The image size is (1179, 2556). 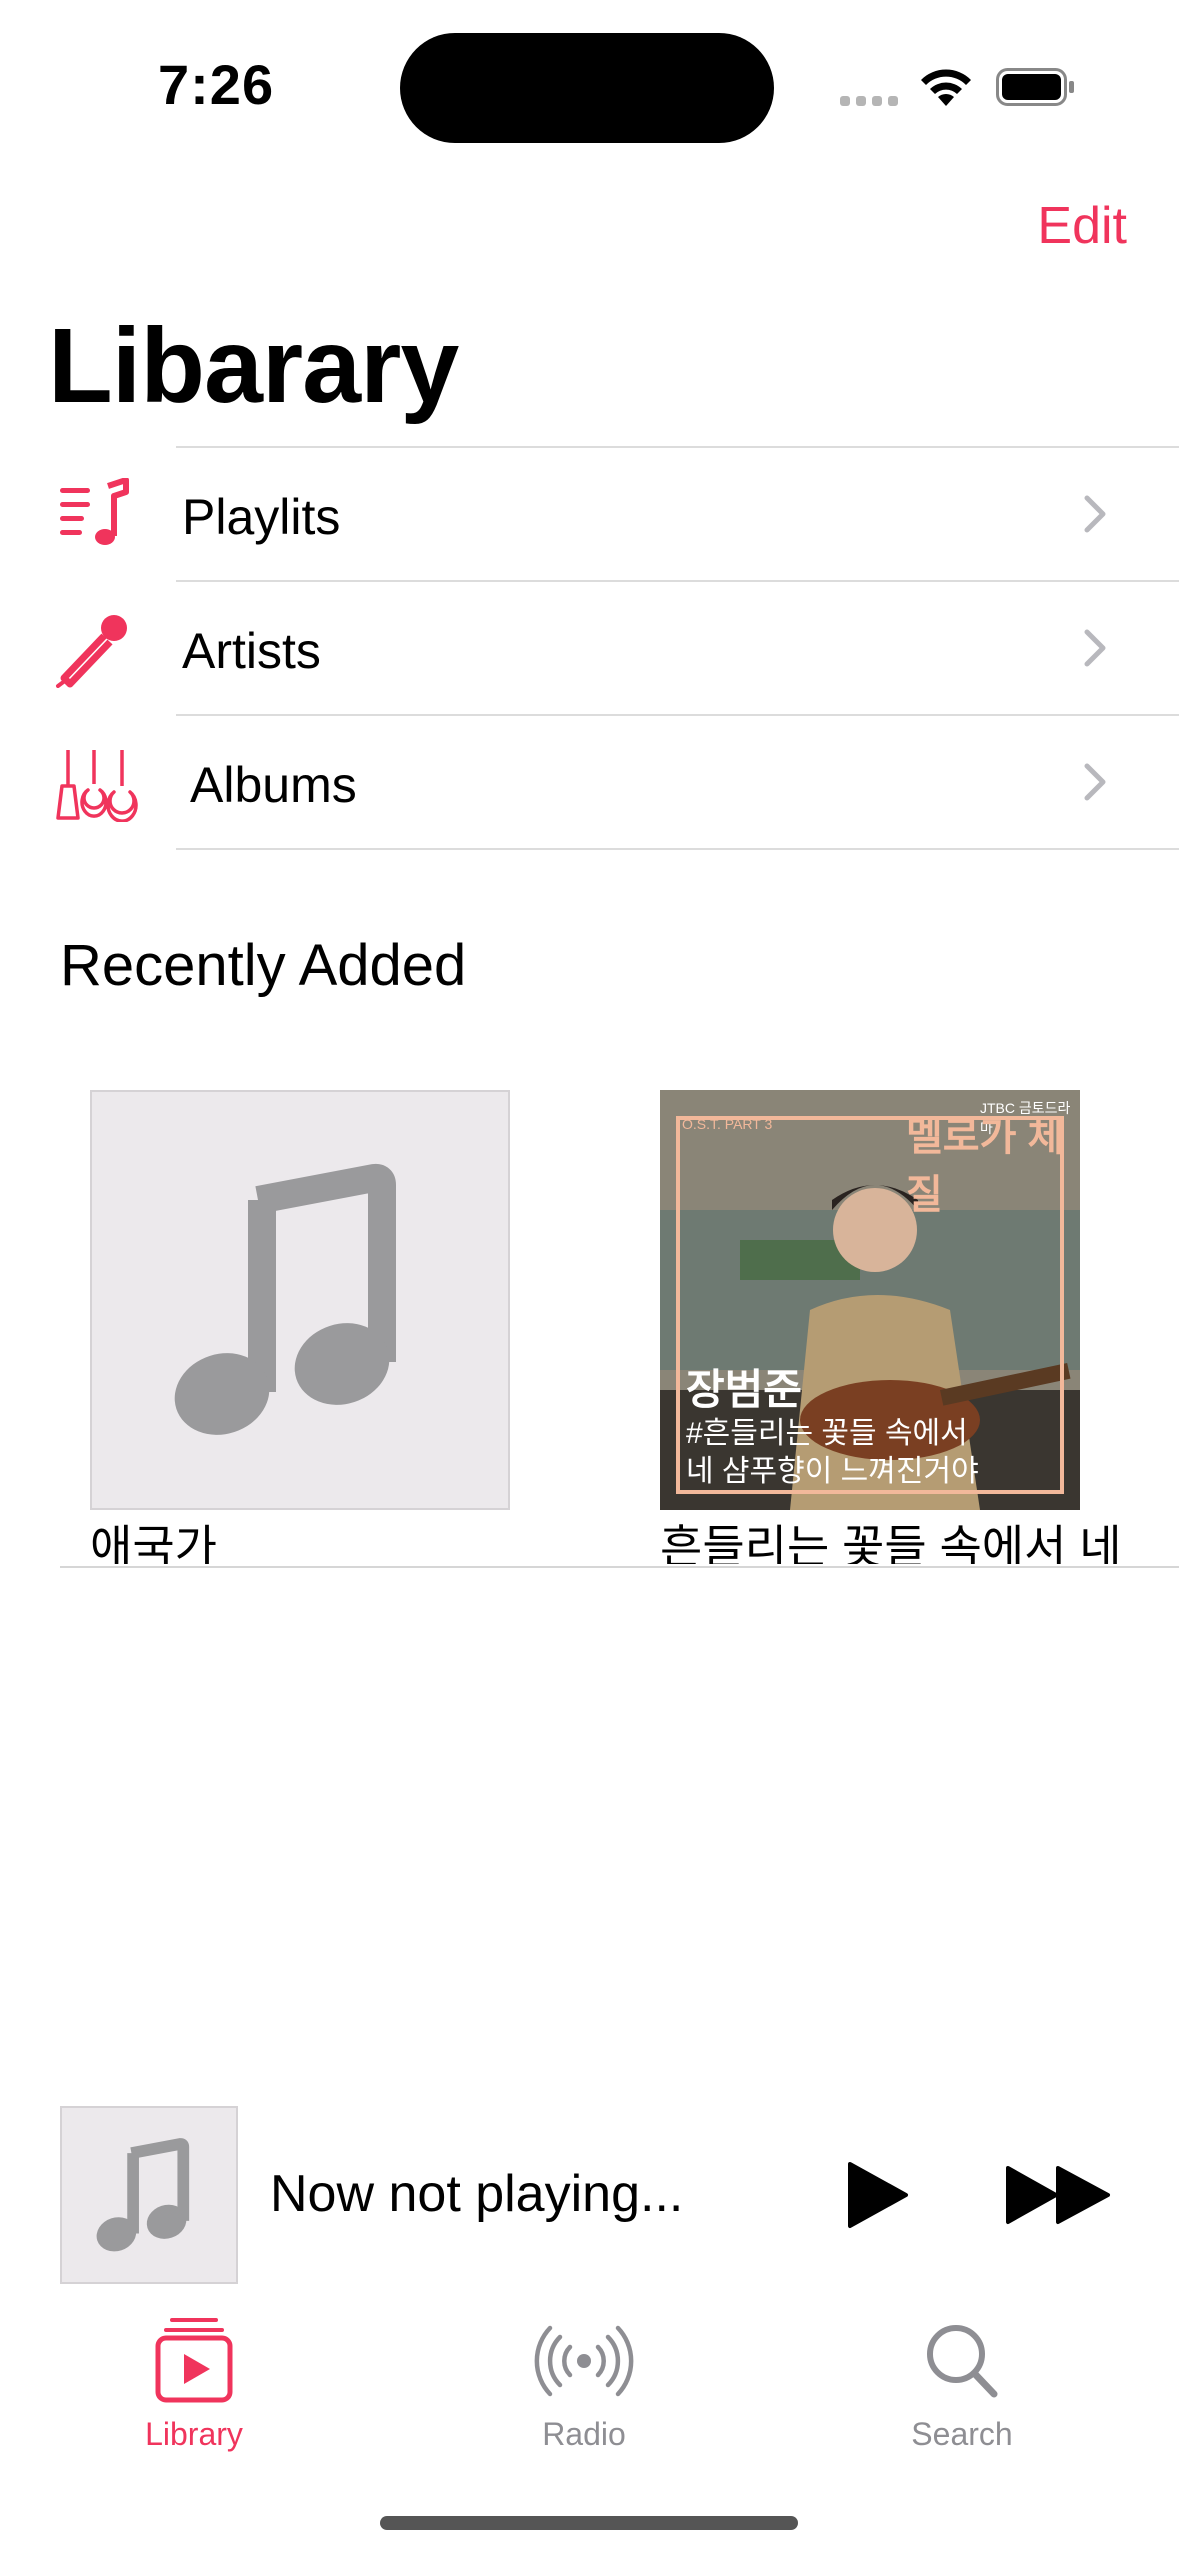 What do you see at coordinates (216, 84) in the screenshot?
I see `status-time: 7:26` at bounding box center [216, 84].